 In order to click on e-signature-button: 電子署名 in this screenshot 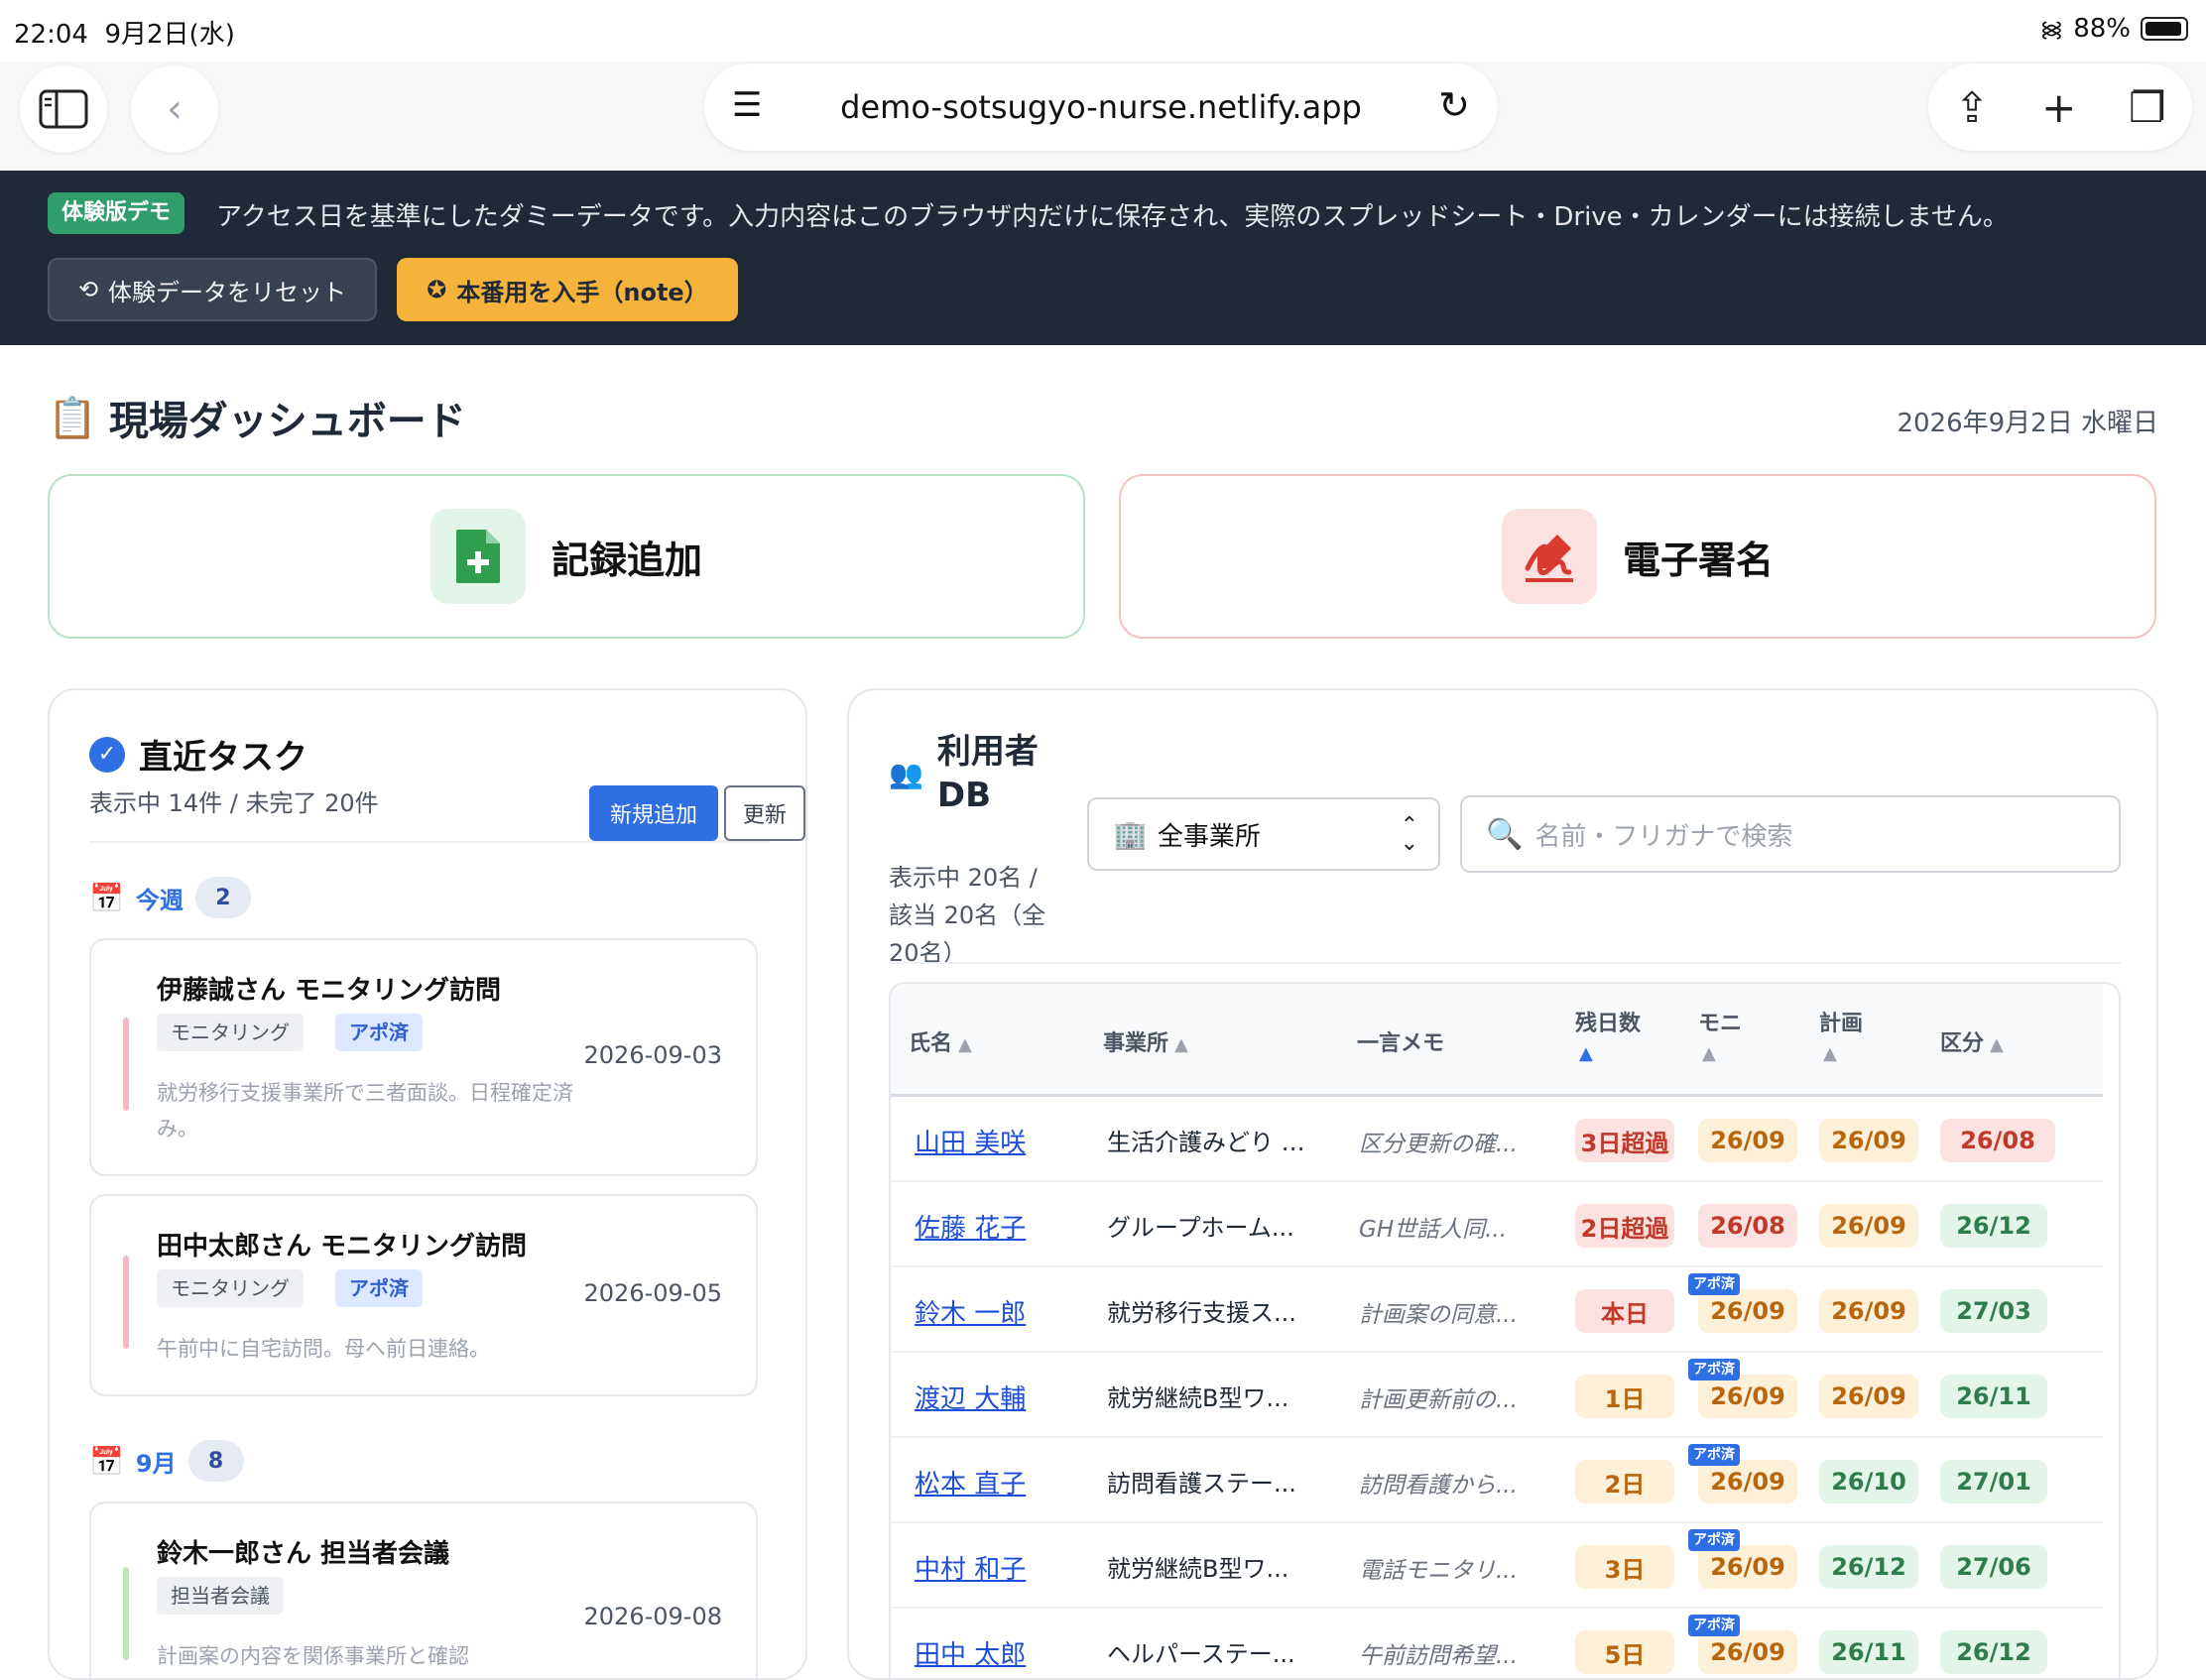, I will do `click(1637, 556)`.